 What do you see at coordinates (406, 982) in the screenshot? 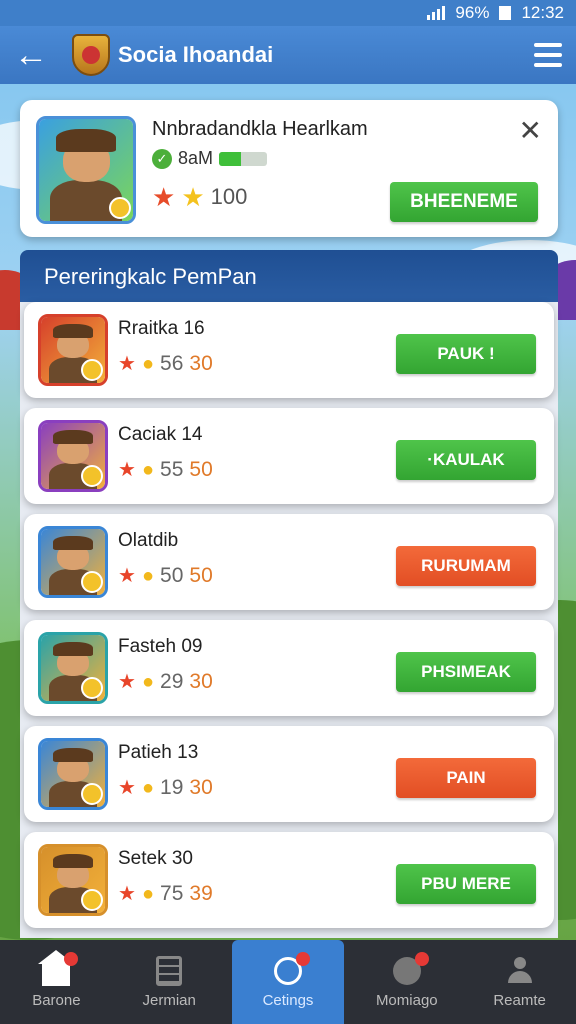
I see `nav-item-globe: Momiago` at bounding box center [406, 982].